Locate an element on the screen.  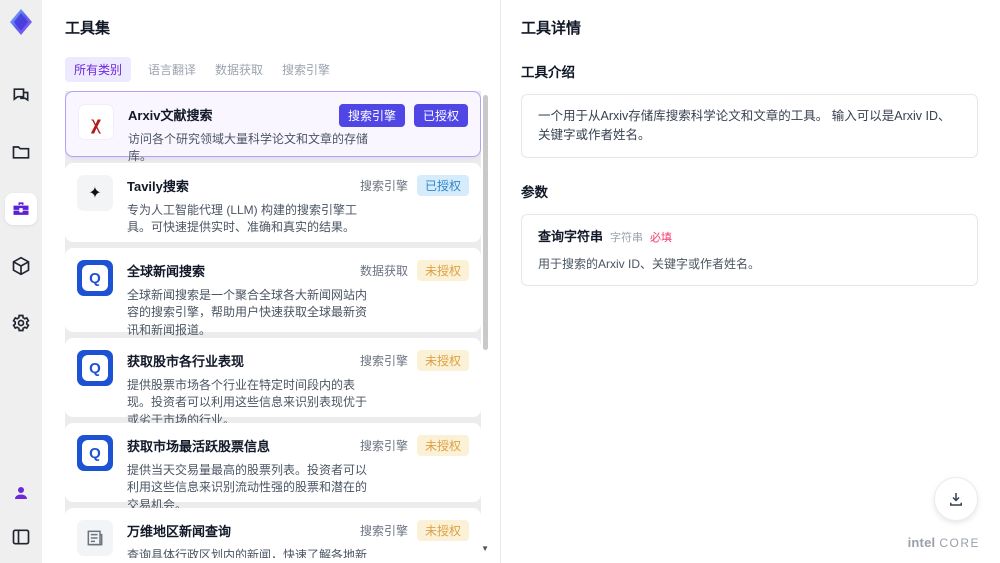
tool-title: 全球新闻搜索 is located at coordinates (166, 271).